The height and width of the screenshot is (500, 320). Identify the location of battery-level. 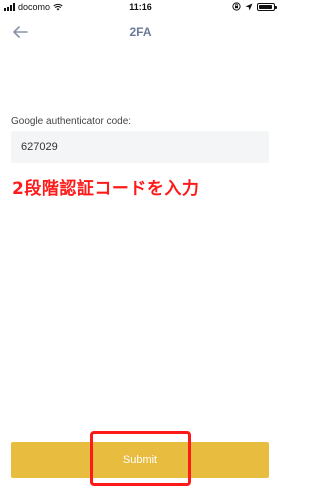
(265, 6).